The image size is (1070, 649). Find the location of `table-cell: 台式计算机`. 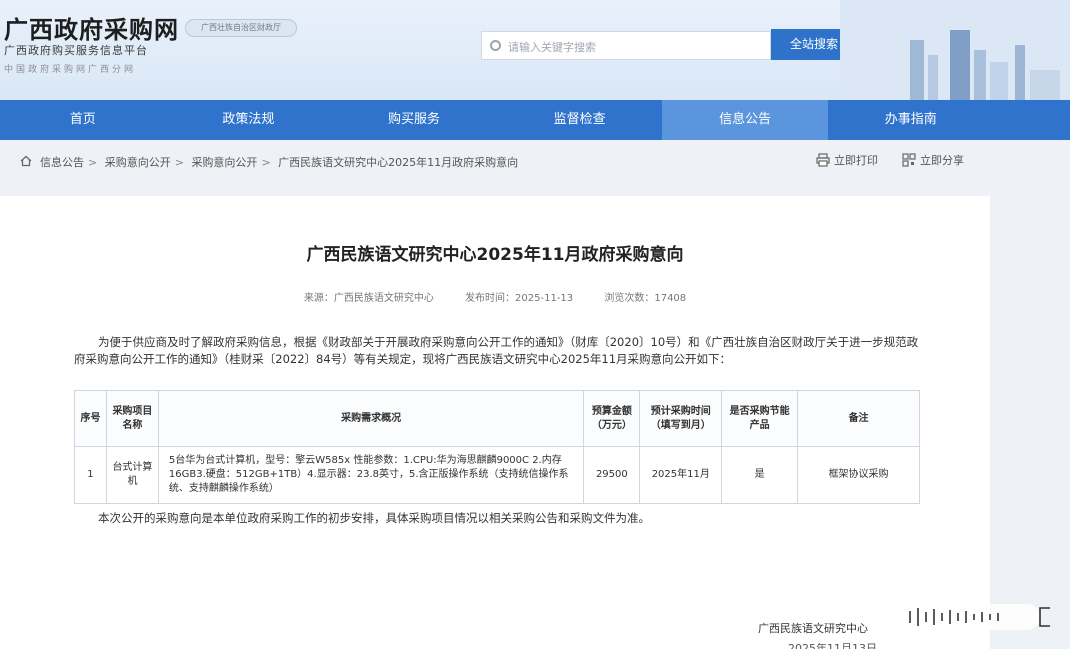

table-cell: 台式计算机 is located at coordinates (132, 475).